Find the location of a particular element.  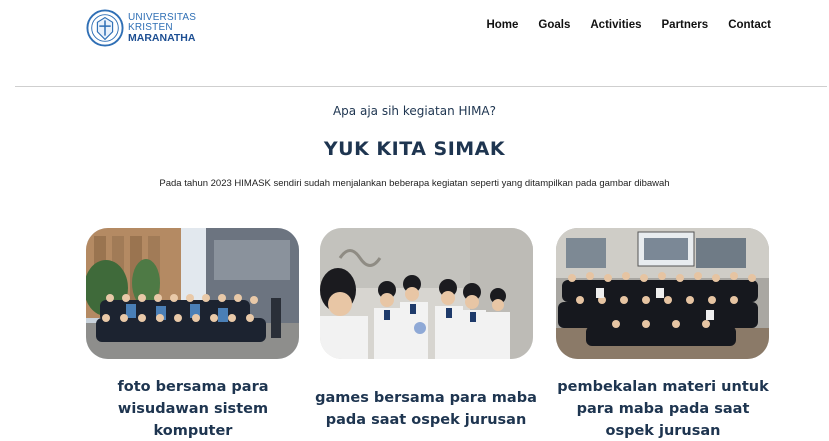

graduates-group-photo is located at coordinates (192, 293).